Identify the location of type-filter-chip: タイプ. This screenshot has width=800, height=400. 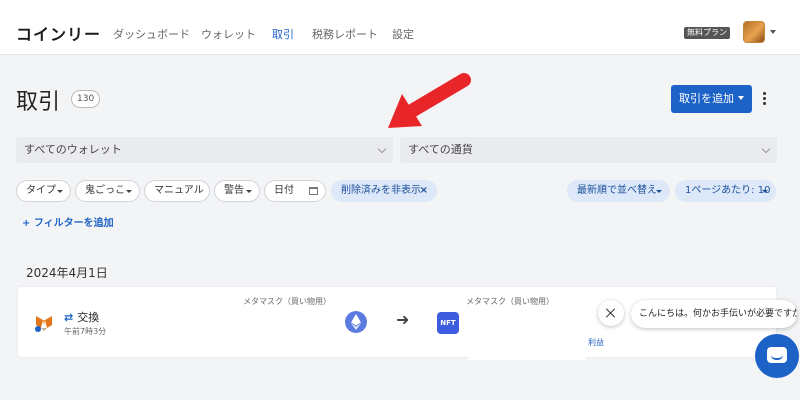
(43, 191).